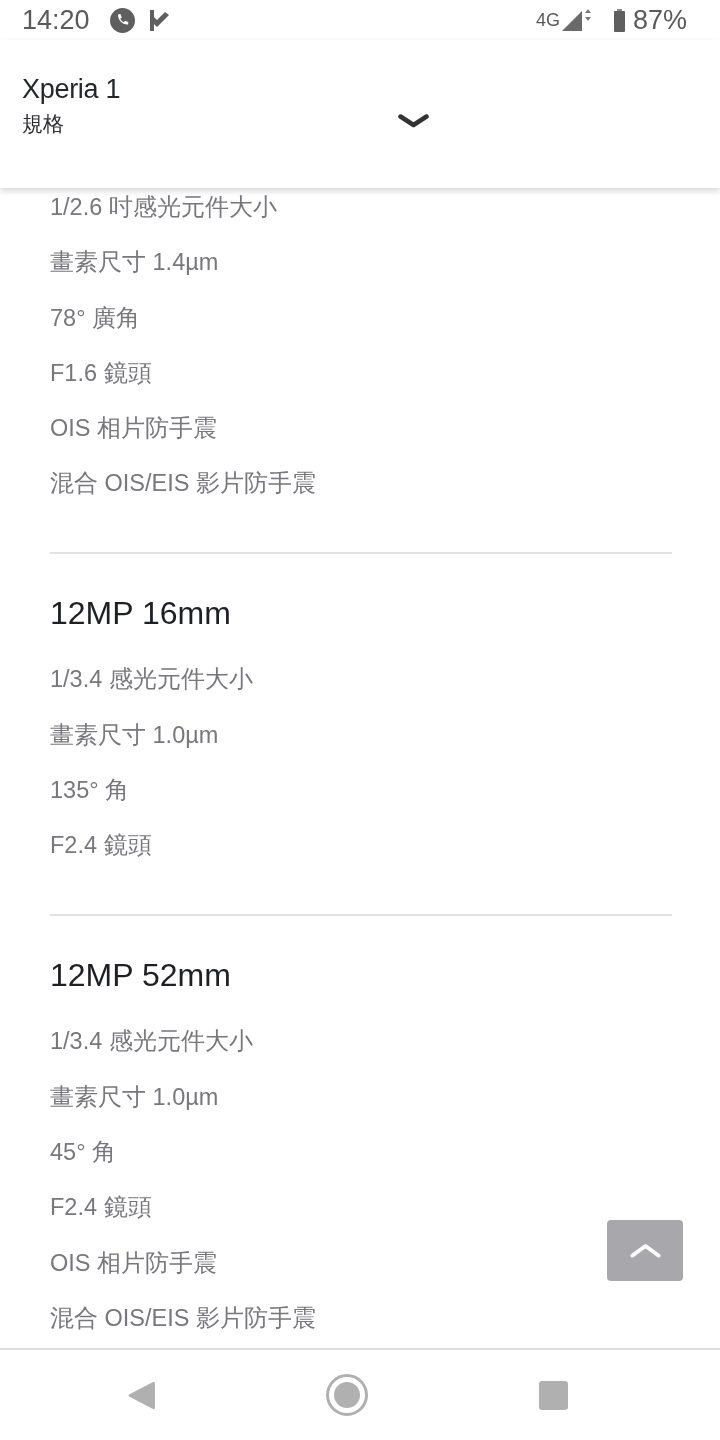 Image resolution: width=720 pixels, height=1440 pixels. I want to click on chevron-down-icon, so click(413, 121).